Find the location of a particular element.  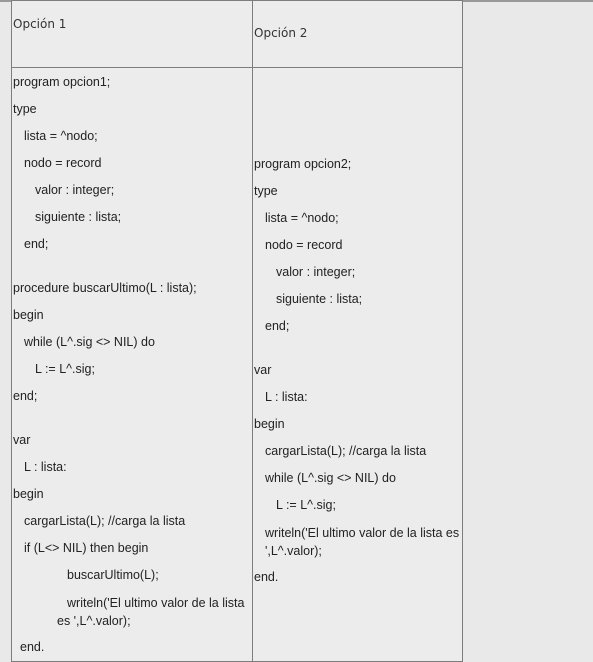

header-cell-option2: Opción 2 is located at coordinates (357, 34).